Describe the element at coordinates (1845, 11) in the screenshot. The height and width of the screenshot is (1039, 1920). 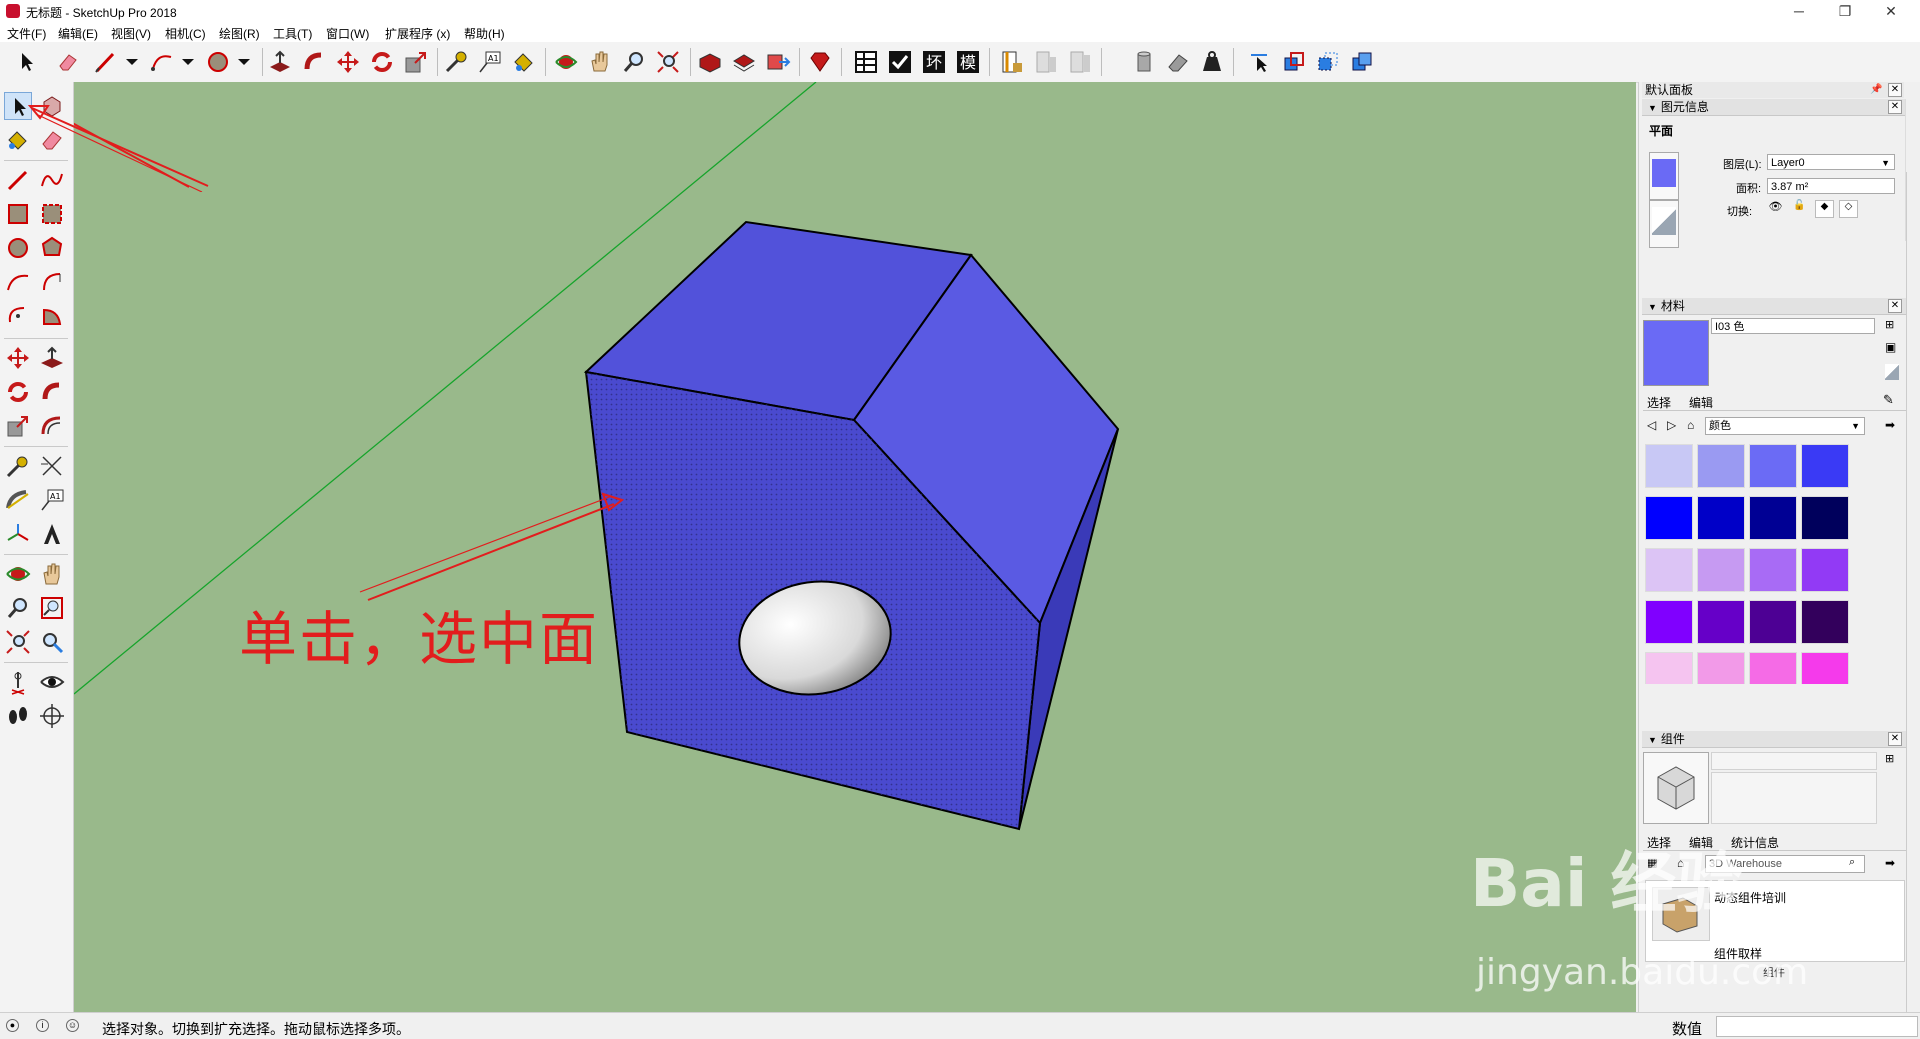
I see `maximize-button: ❐` at that location.